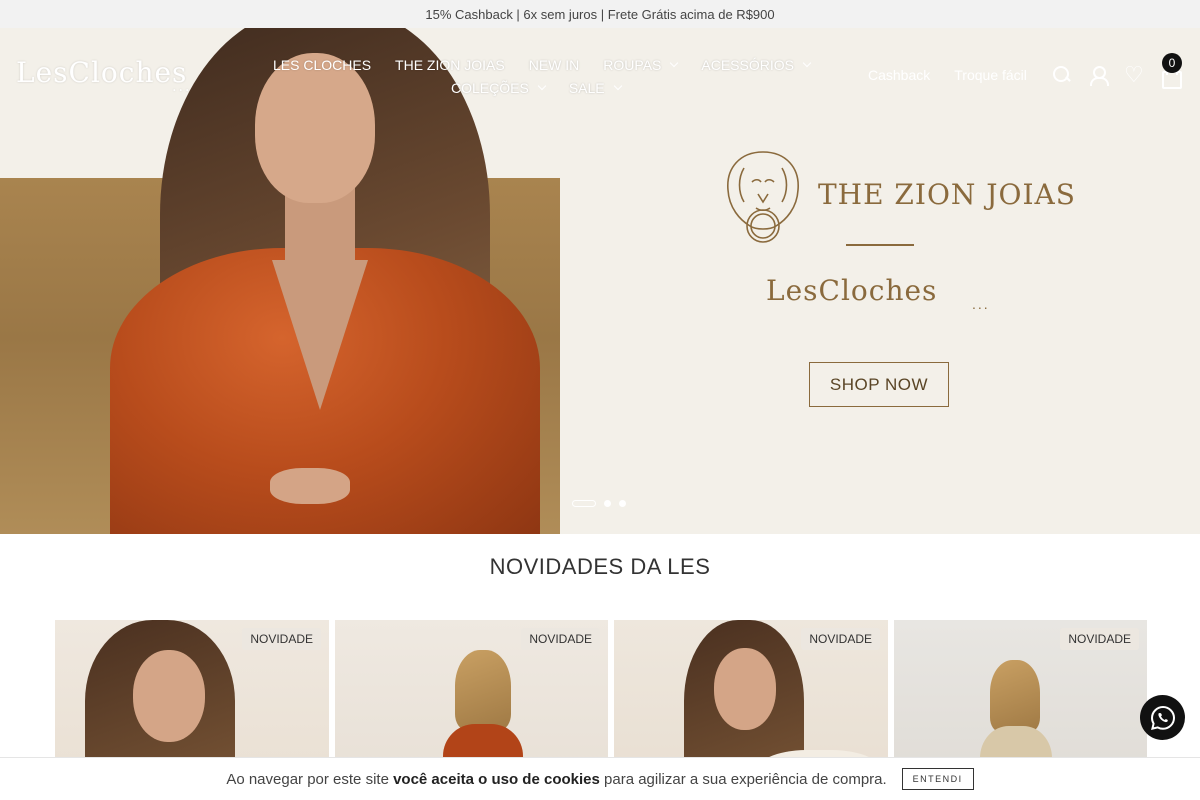 Image resolution: width=1200 pixels, height=800 pixels. I want to click on menu-item-label: ROUPAS, so click(632, 65).